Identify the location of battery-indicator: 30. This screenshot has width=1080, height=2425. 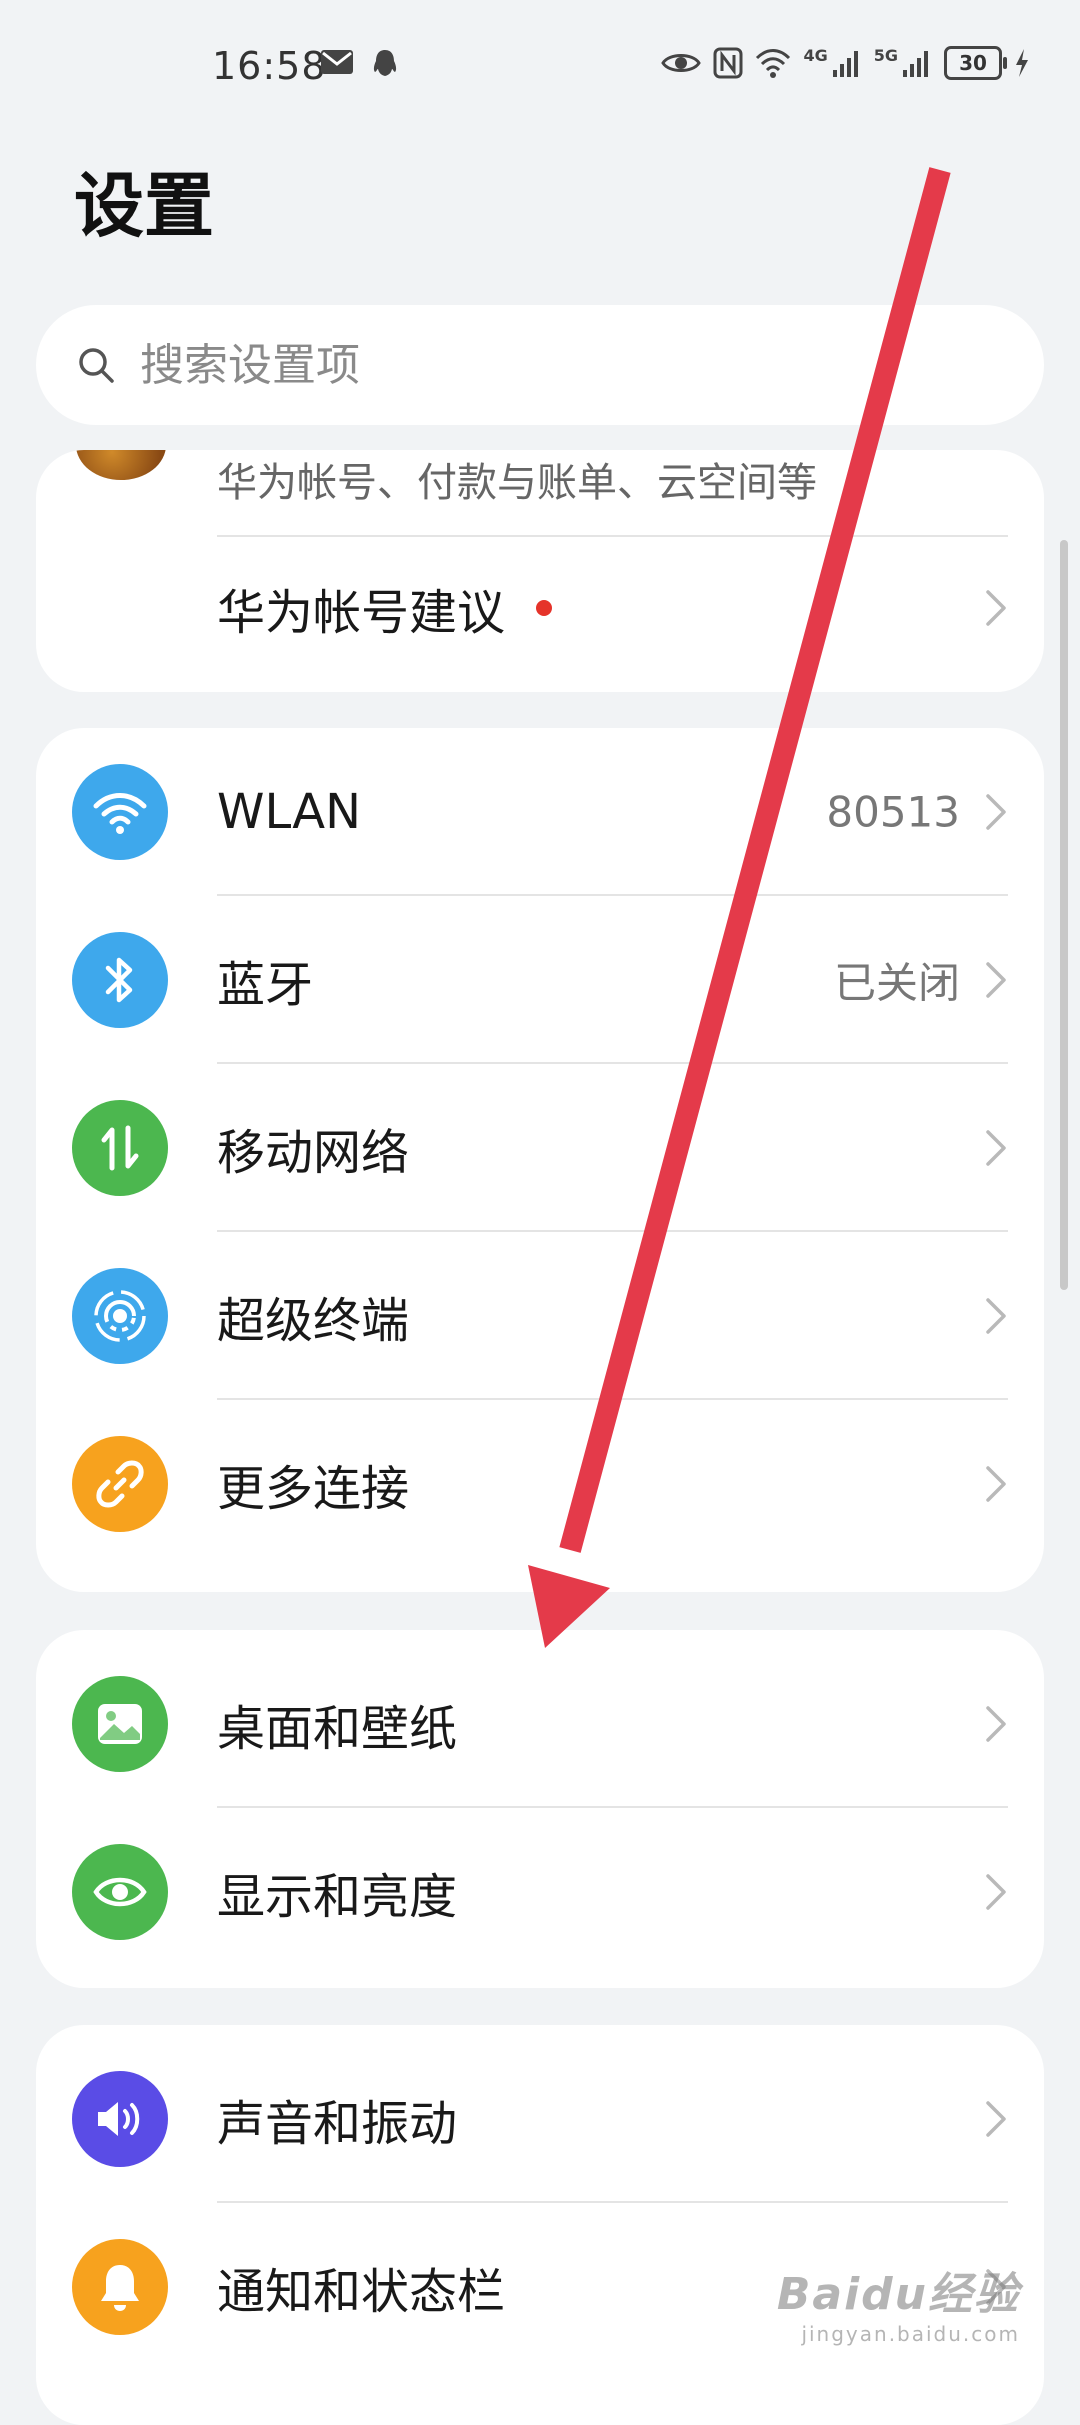
(975, 63).